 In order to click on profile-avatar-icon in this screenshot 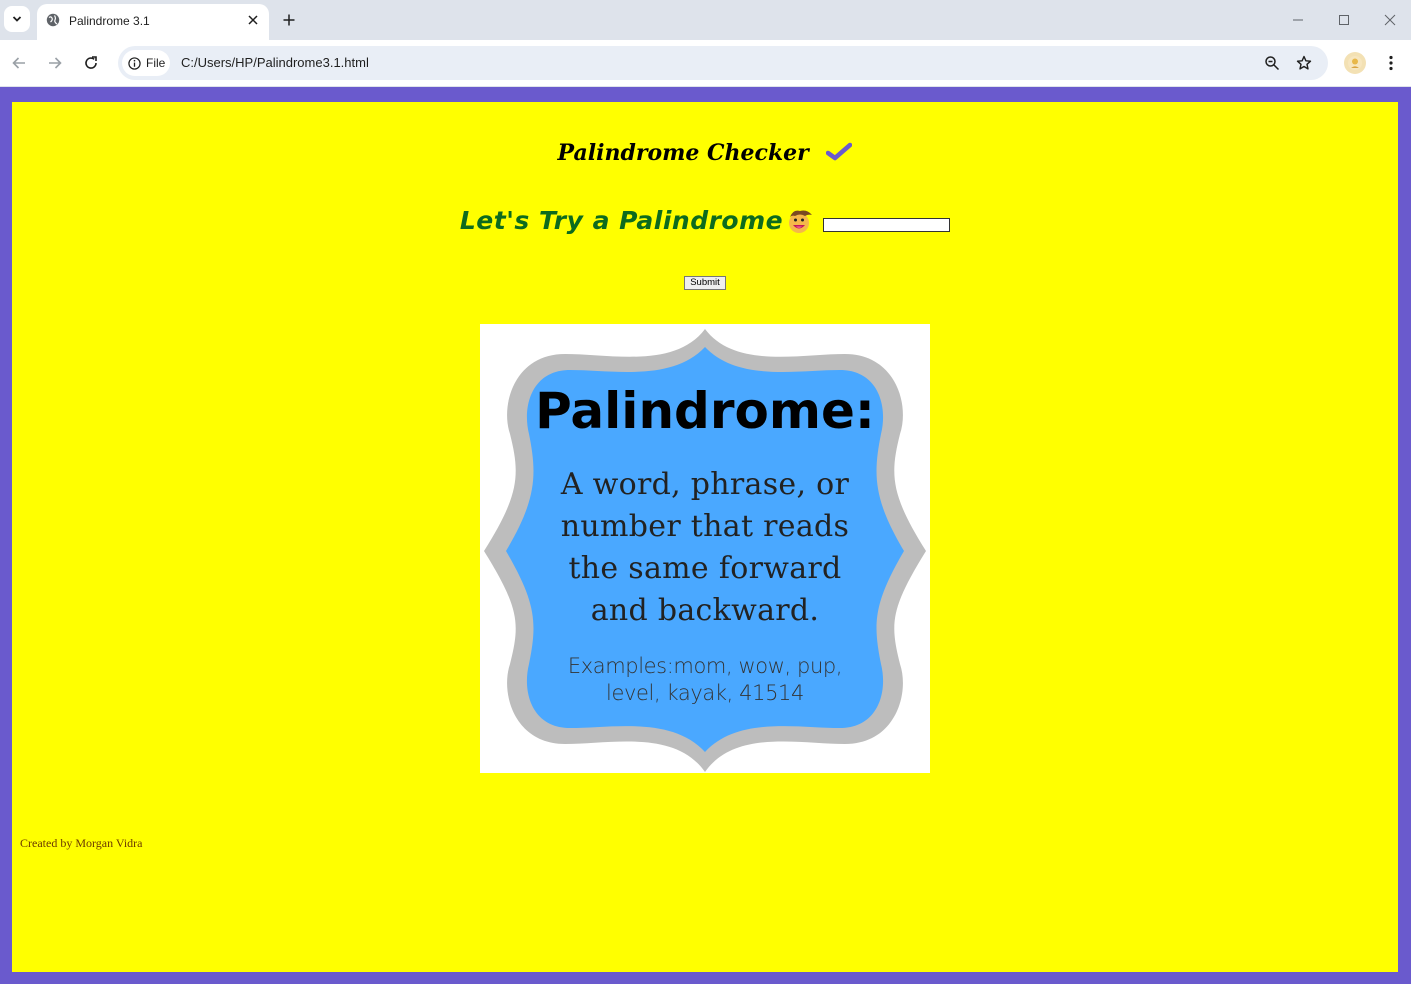, I will do `click(1355, 63)`.